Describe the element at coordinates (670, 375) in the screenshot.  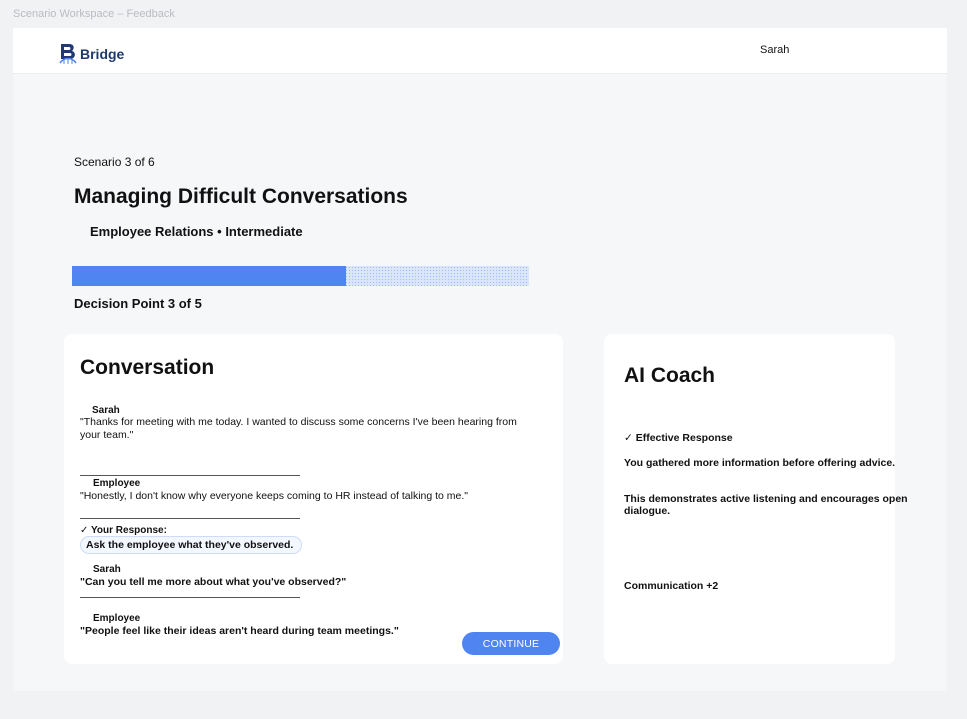
I see `ai-coach-title: AI Coach` at that location.